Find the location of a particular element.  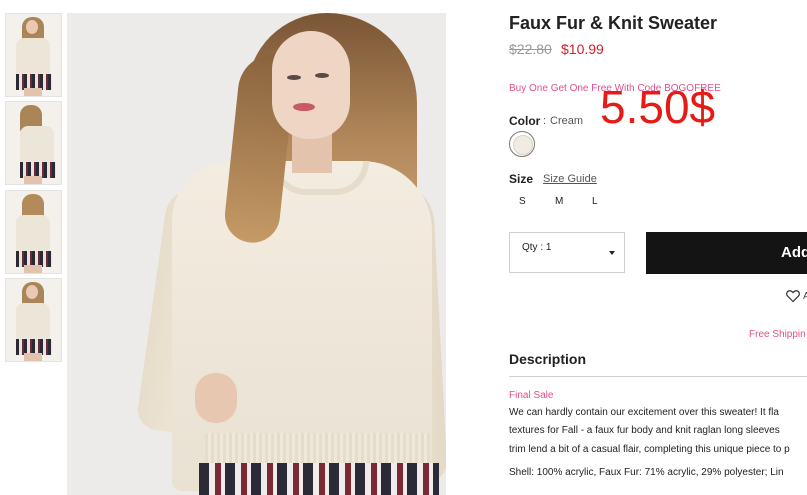

color-label: Color is located at coordinates (525, 121).